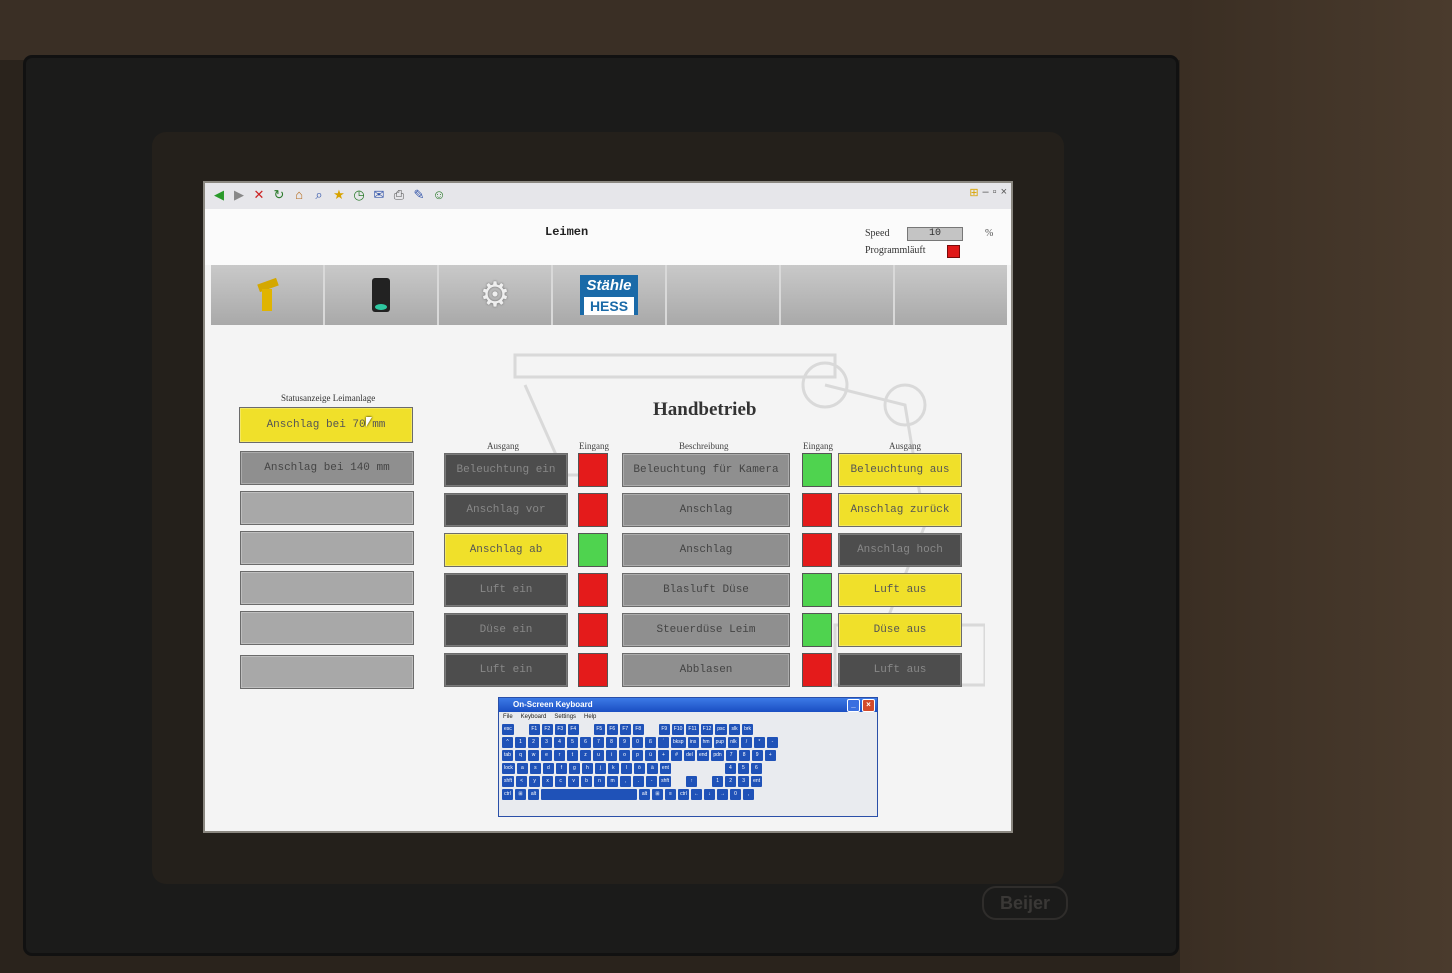 The image size is (1452, 973). I want to click on mail-icon: ✉, so click(379, 195).